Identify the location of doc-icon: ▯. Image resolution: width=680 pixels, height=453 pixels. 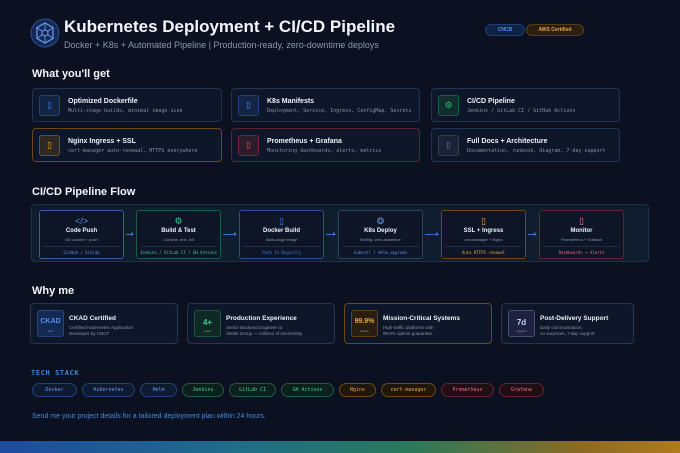
(448, 145).